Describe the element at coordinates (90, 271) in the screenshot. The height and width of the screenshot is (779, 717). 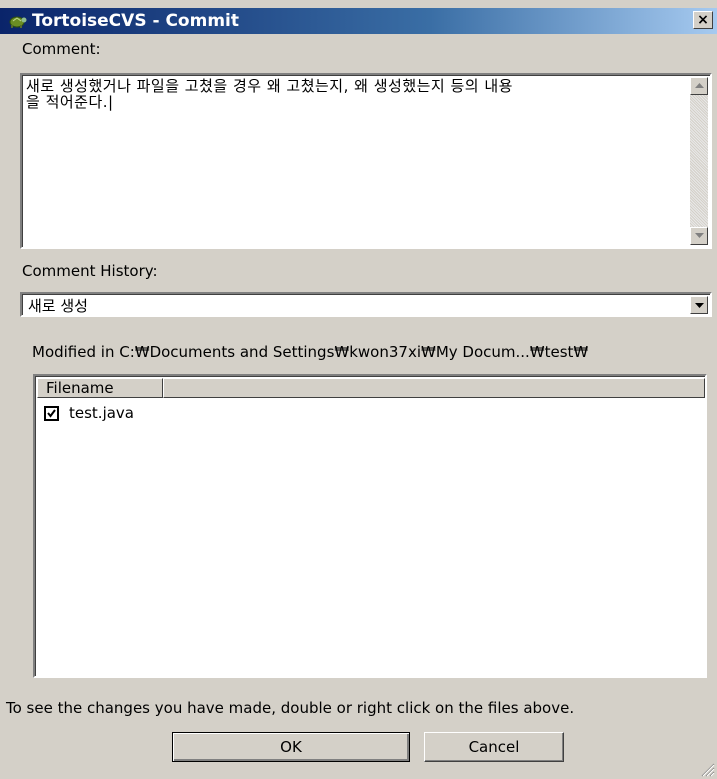
I see `comment-history-label: Comment History:` at that location.